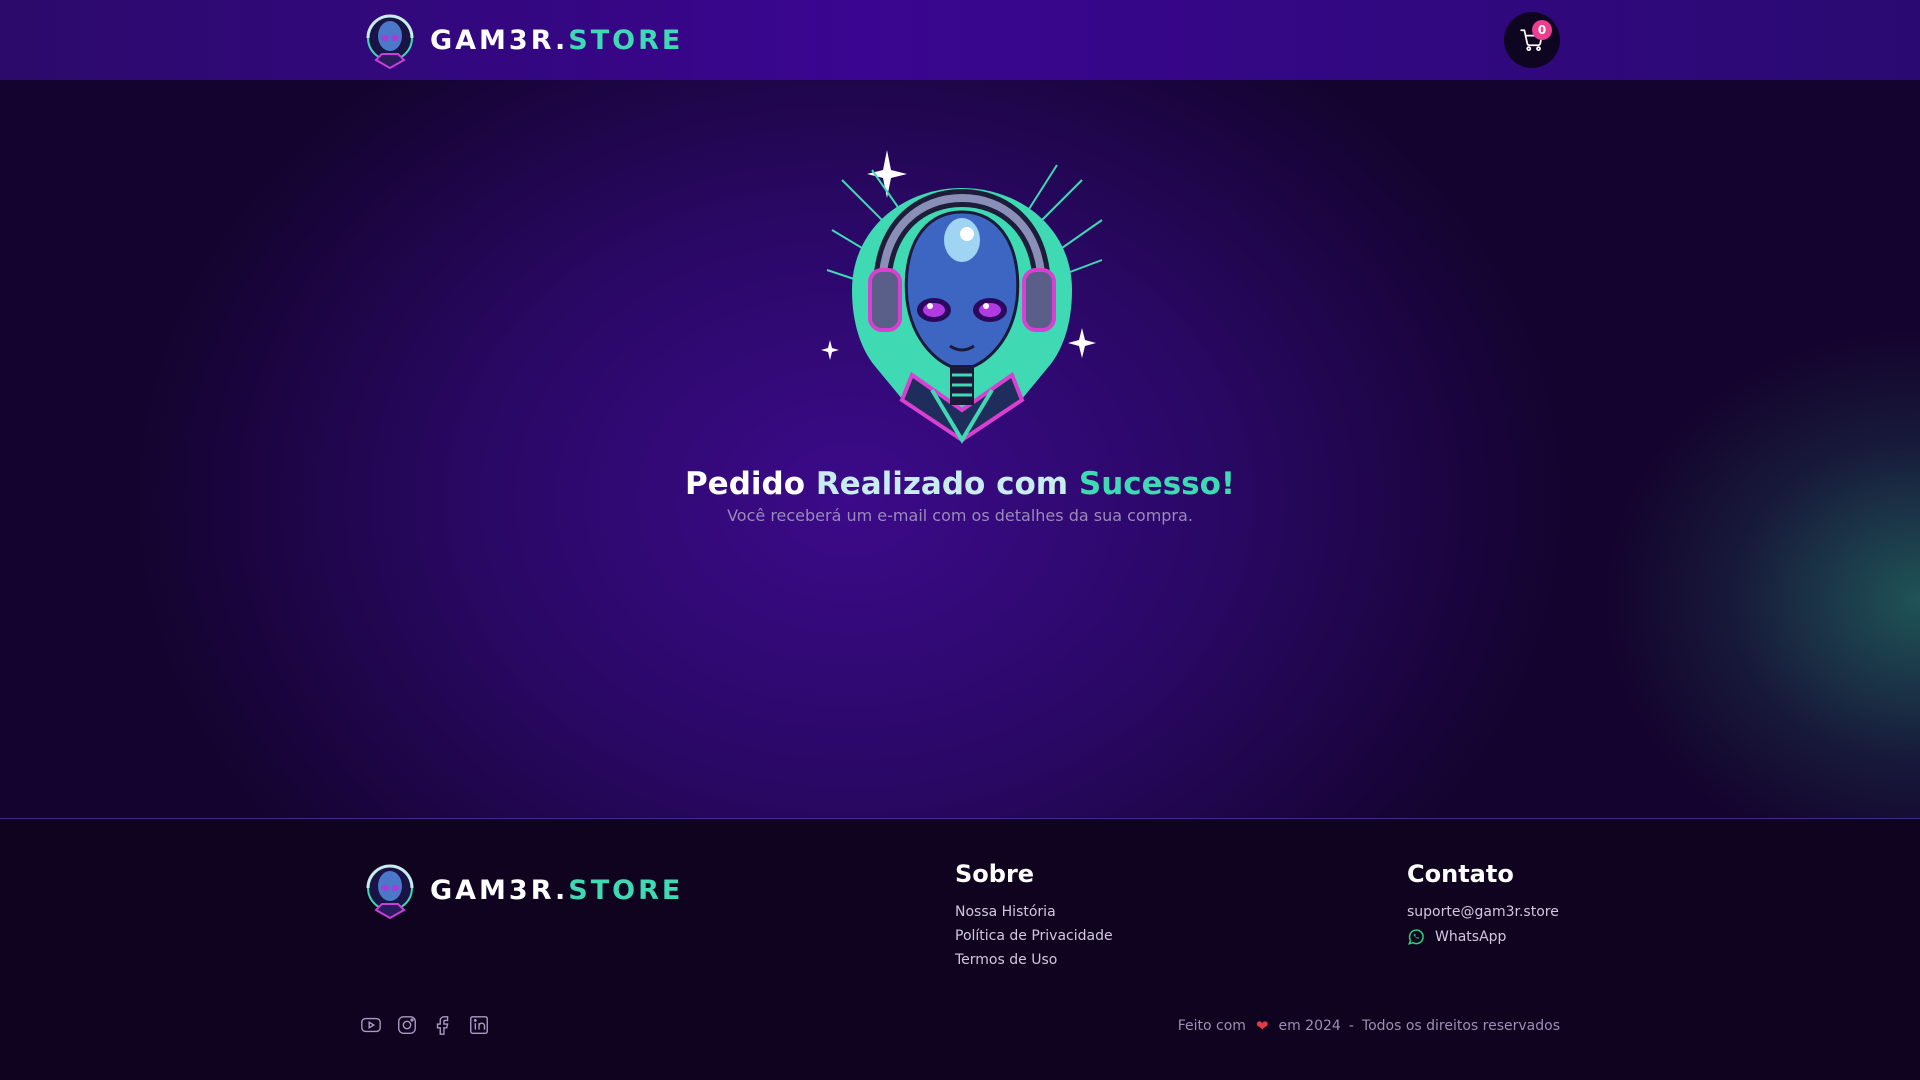 Image resolution: width=1920 pixels, height=1080 pixels. What do you see at coordinates (962, 297) in the screenshot?
I see `alien-headset-mascot-image` at bounding box center [962, 297].